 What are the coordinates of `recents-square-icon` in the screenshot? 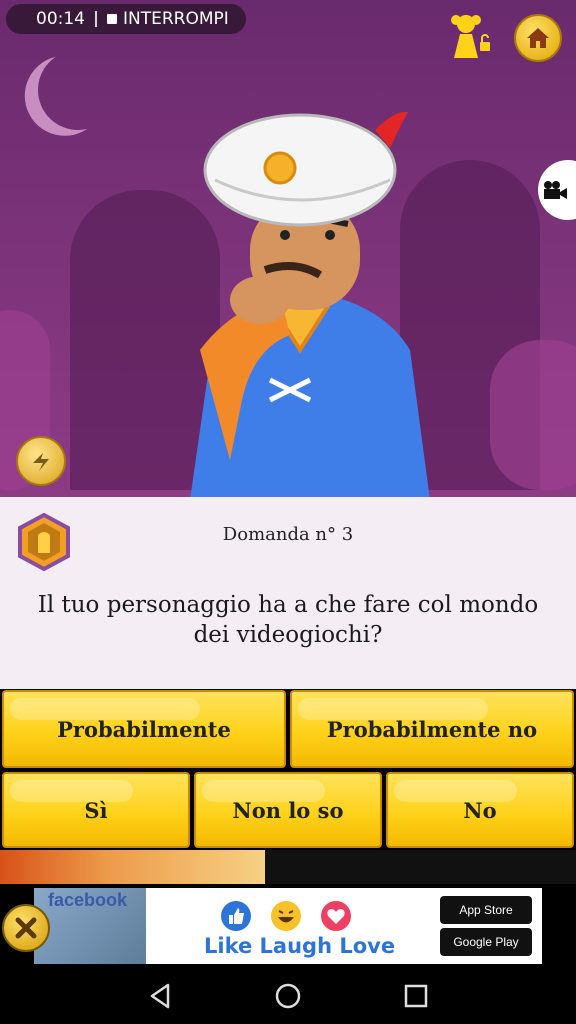 It's located at (416, 996).